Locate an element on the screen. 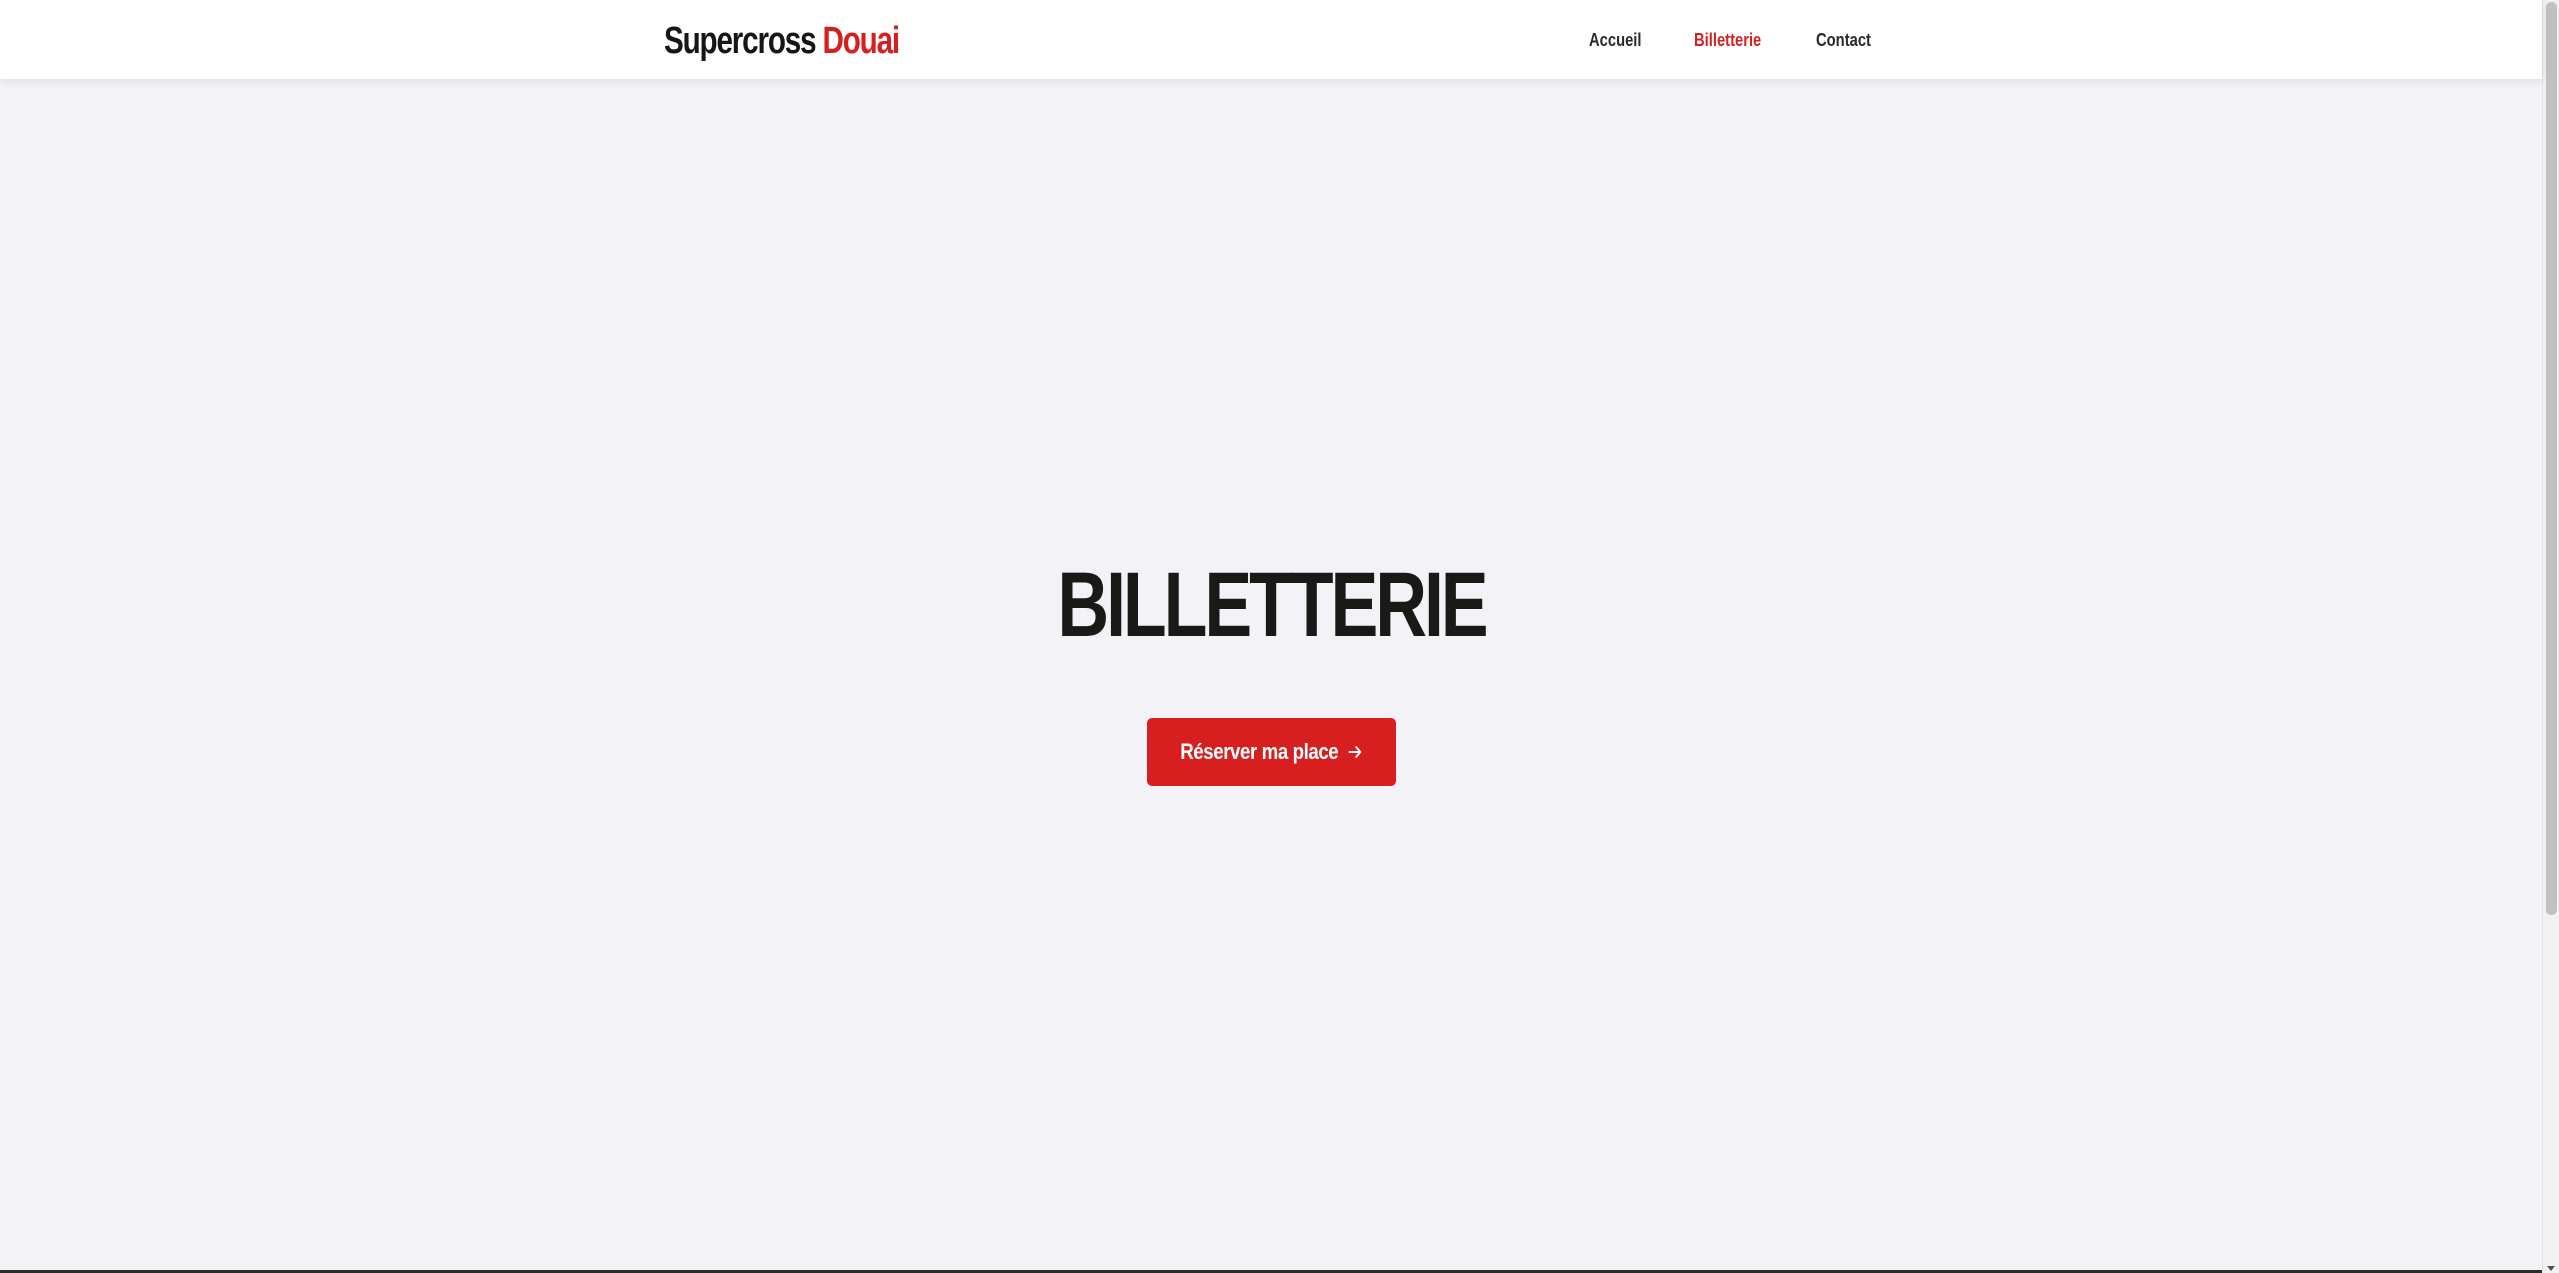 The image size is (2559, 1273). vertical-scrollbar is located at coordinates (2550, 636).